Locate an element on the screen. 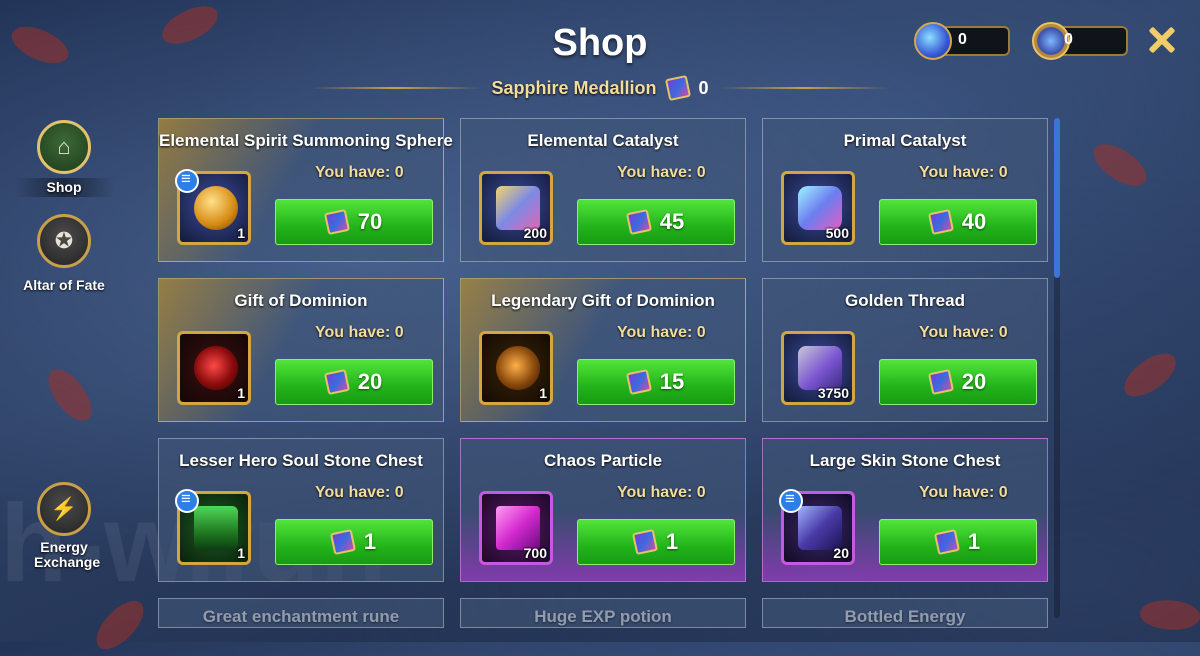  lightning-icon-circle: ⚡ is located at coordinates (64, 509).